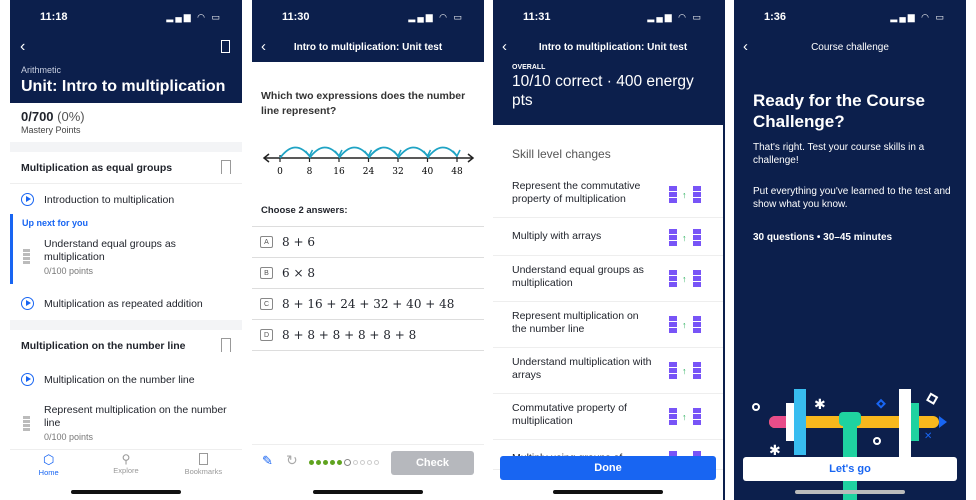  I want to click on check-button: Check, so click(432, 463).